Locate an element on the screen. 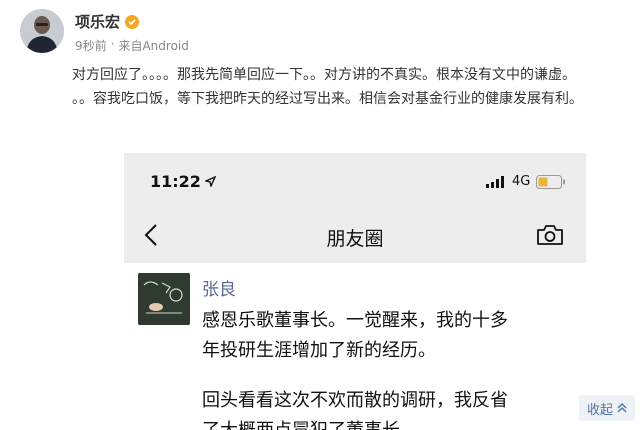  camera-icon is located at coordinates (550, 235).